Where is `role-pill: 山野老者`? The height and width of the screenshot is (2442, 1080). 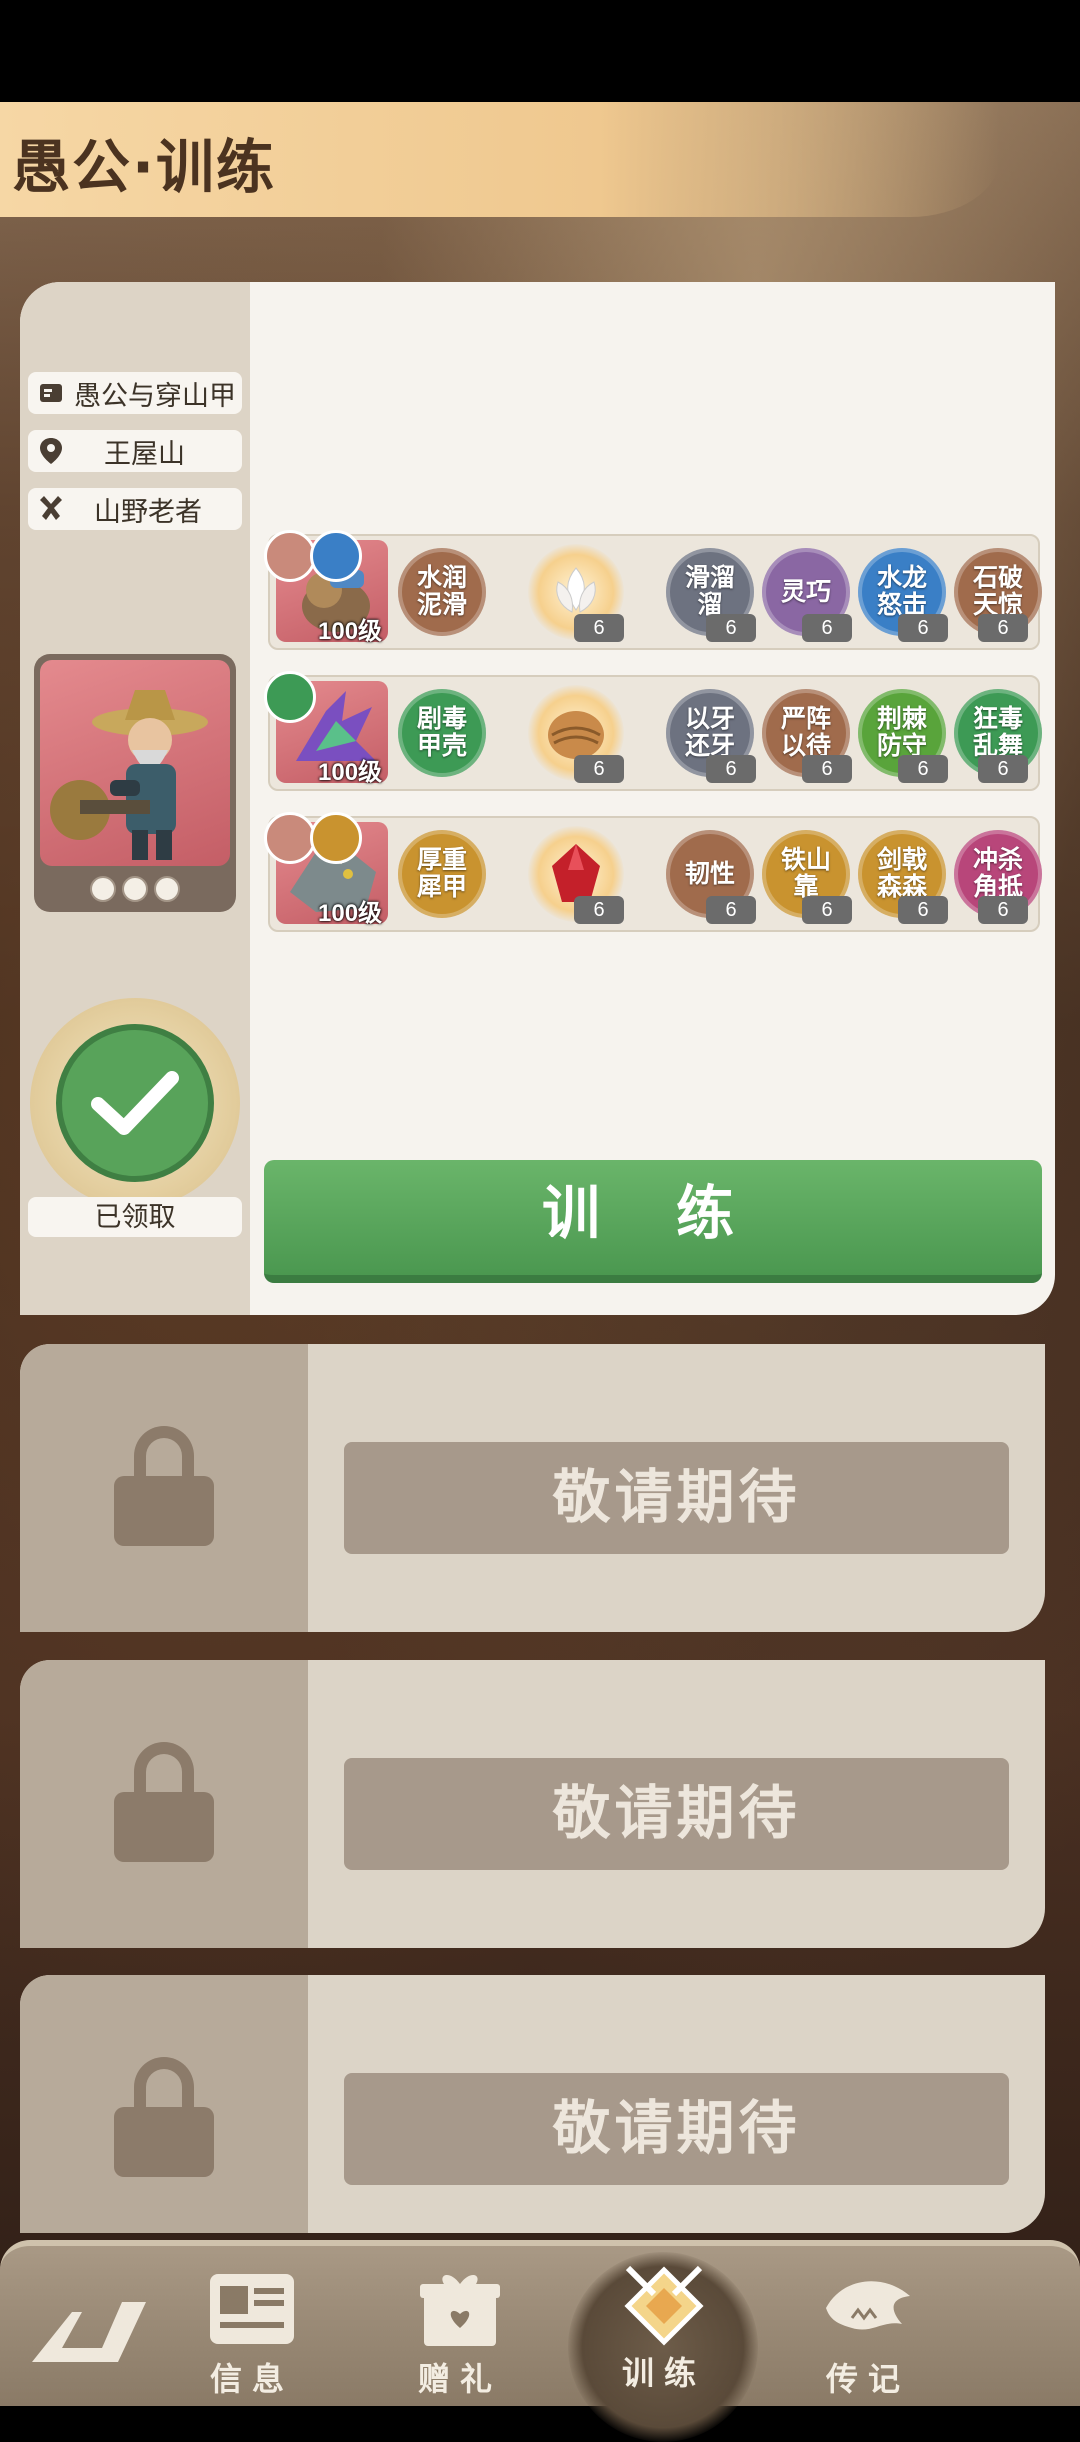 role-pill: 山野老者 is located at coordinates (135, 509).